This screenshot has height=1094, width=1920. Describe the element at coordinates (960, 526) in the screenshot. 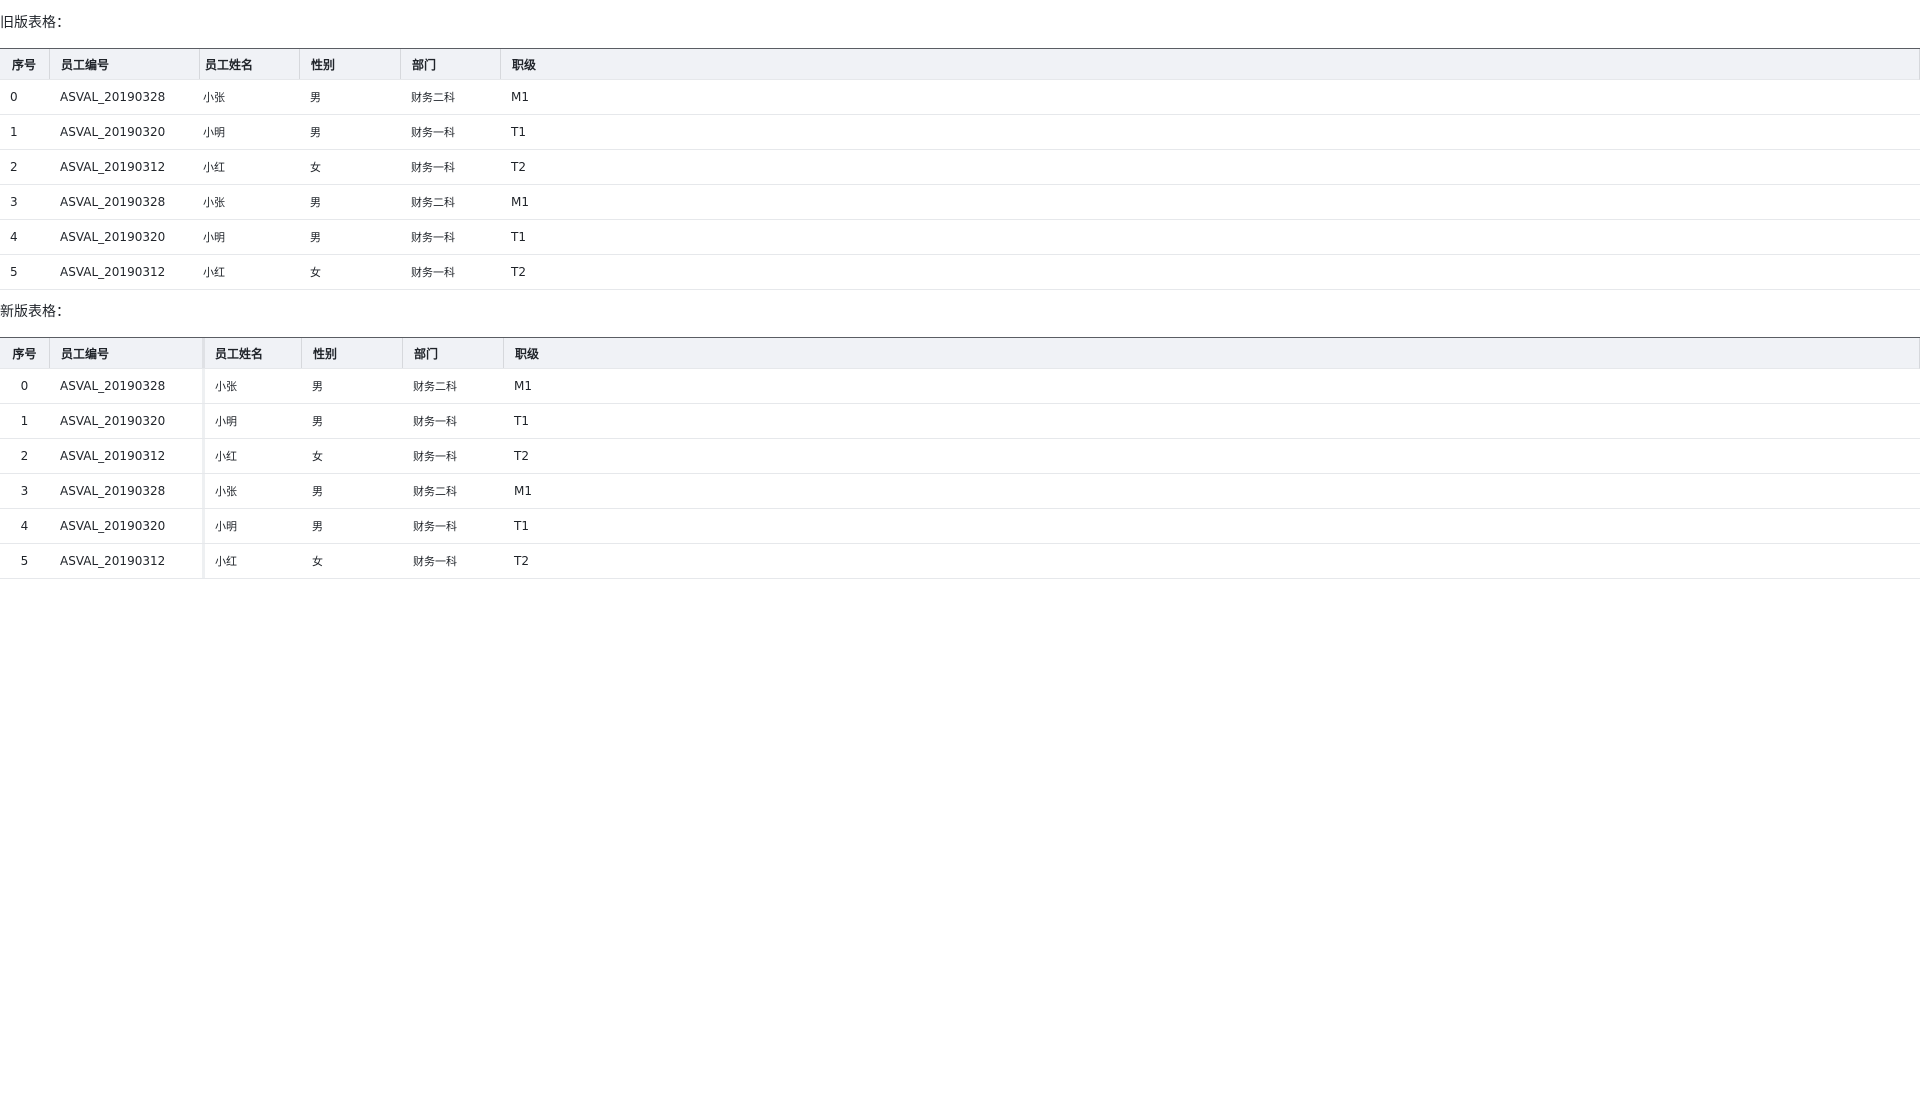

I see `table-row: 4 ASVAL_20190320 小明男 财务一科 T1` at that location.